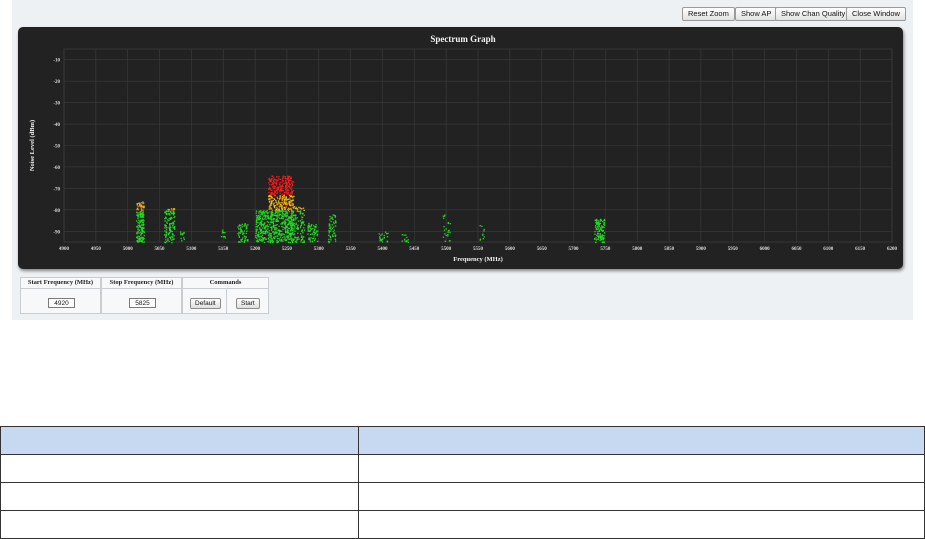  Describe the element at coordinates (179, 440) in the screenshot. I see `table-header-cell` at that location.